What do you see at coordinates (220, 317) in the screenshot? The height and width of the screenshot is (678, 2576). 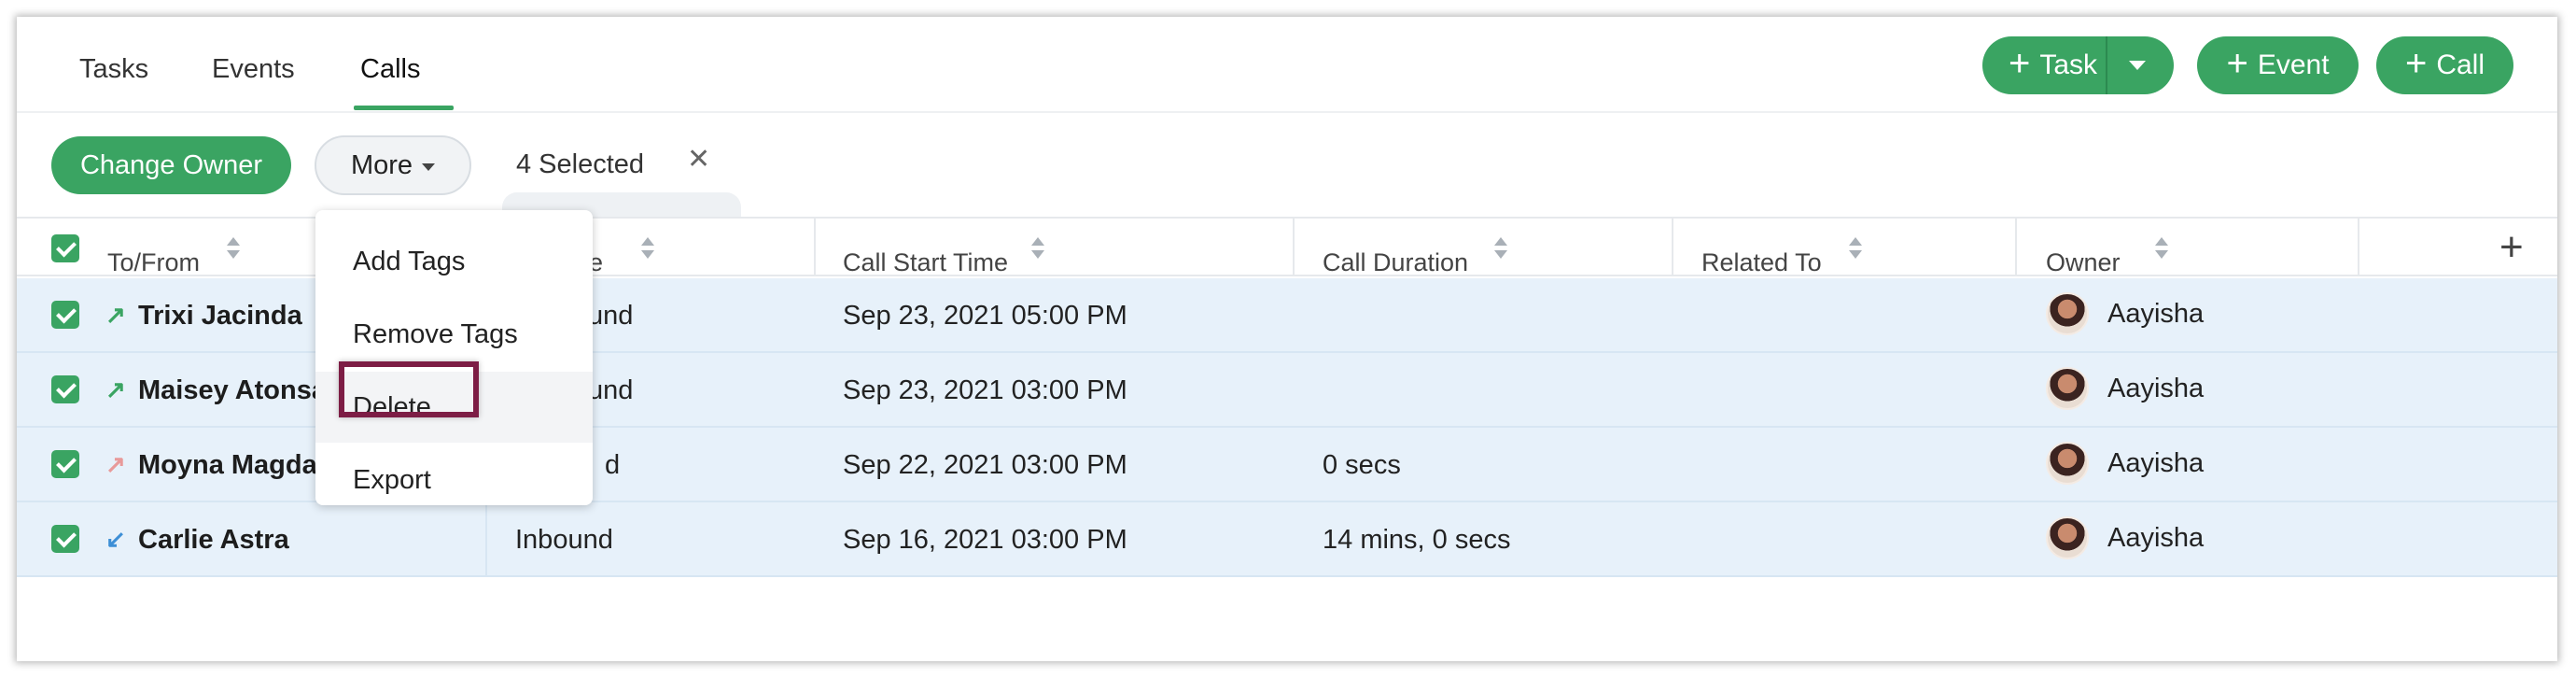 I see `contact-name-link: Trixi Jacinda` at bounding box center [220, 317].